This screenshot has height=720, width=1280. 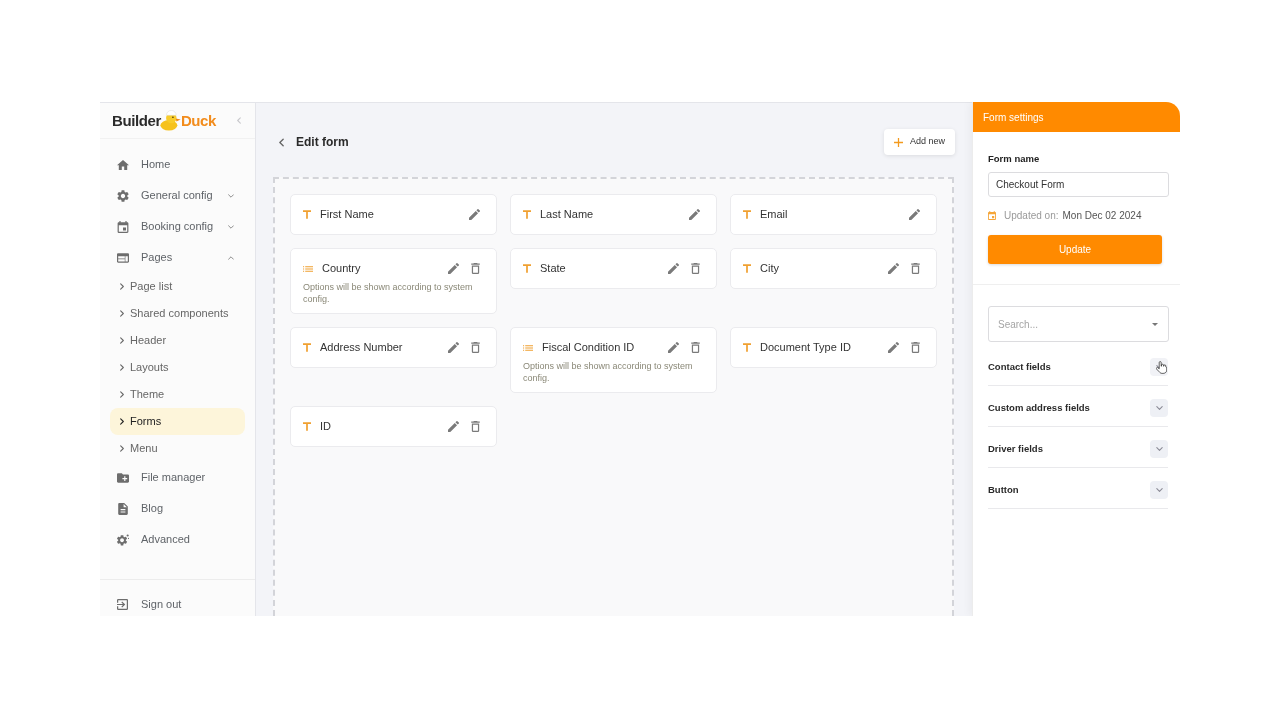 I want to click on caret-down-icon, so click(x=1155, y=324).